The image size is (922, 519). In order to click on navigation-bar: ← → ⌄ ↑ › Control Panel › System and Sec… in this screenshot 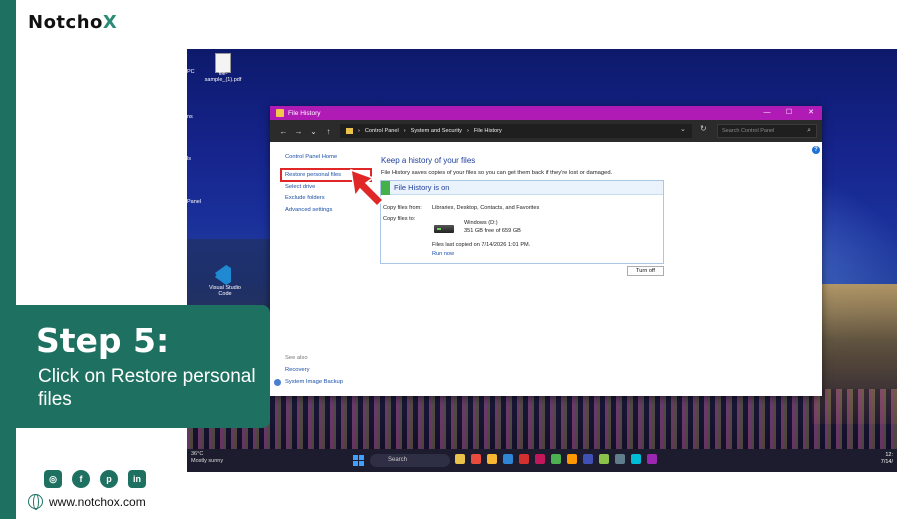, I will do `click(546, 131)`.